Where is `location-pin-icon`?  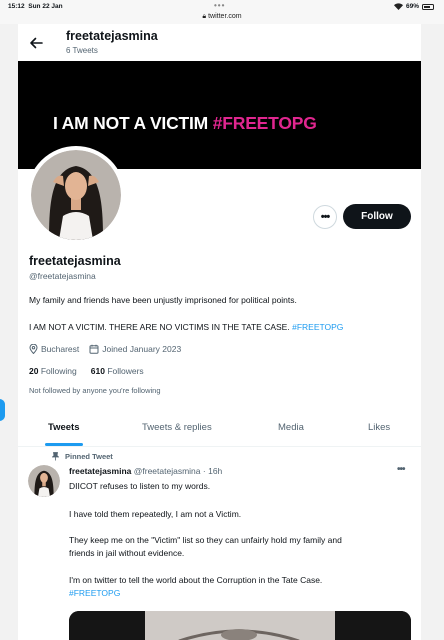
location-pin-icon is located at coordinates (33, 349).